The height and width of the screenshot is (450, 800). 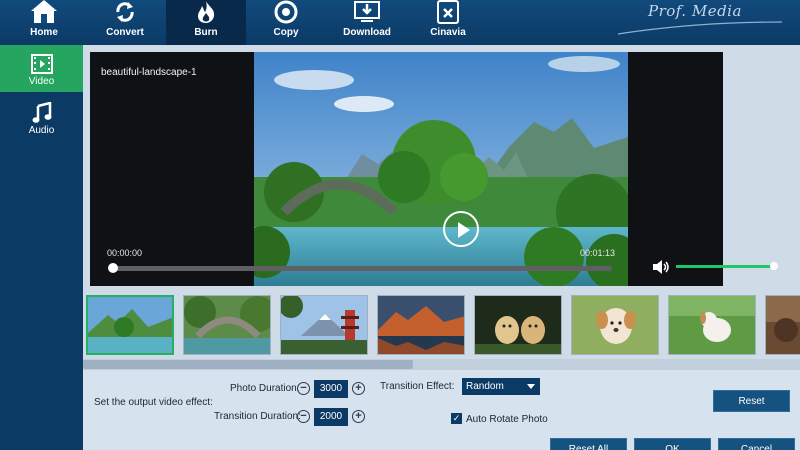 I want to click on thumbnail-white-puppy, so click(x=712, y=325).